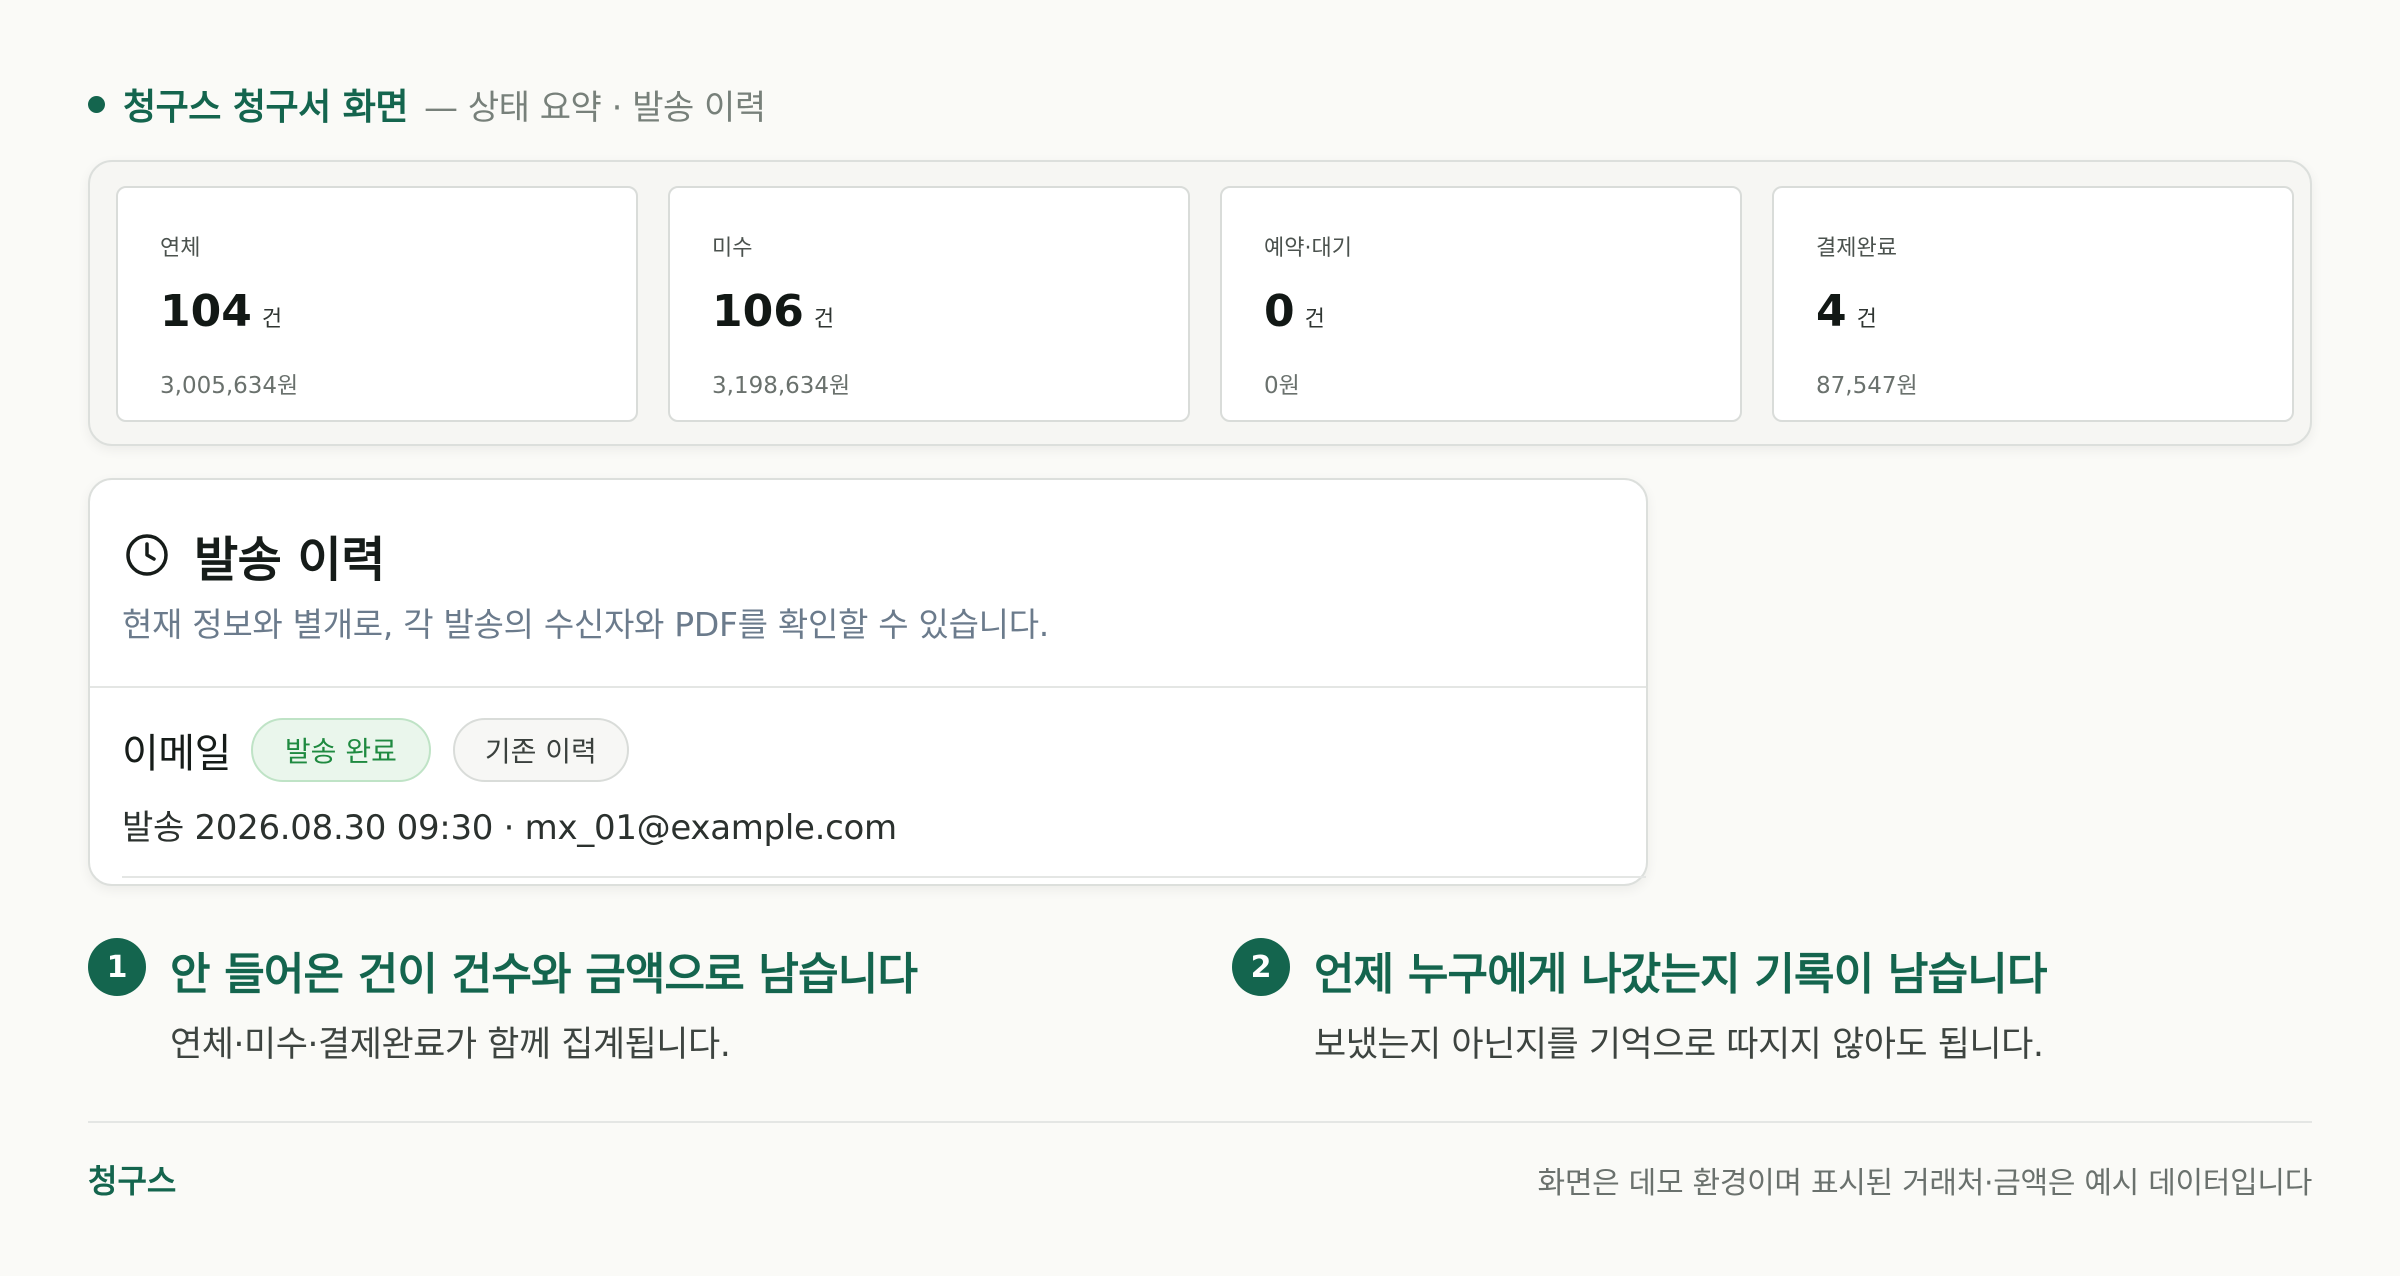 This screenshot has height=1276, width=2400. I want to click on history-description: 현재 정보와 별개로, 각 발송의 수신자와 PDF를 확인할 수 있습니다., so click(585, 624).